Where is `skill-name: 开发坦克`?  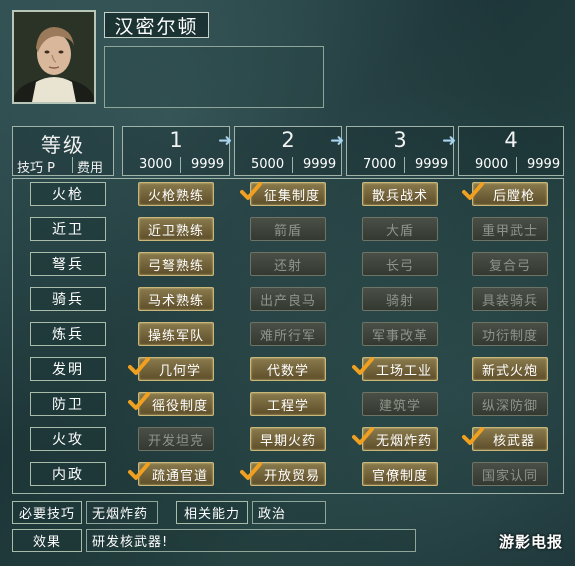 skill-name: 开发坦克 is located at coordinates (175, 441).